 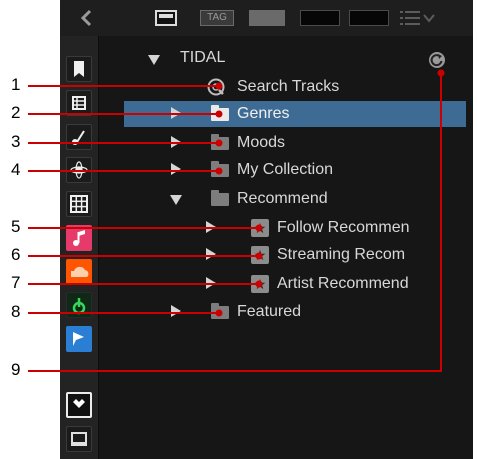 What do you see at coordinates (16, 112) in the screenshot?
I see `callout-number-2: 2` at bounding box center [16, 112].